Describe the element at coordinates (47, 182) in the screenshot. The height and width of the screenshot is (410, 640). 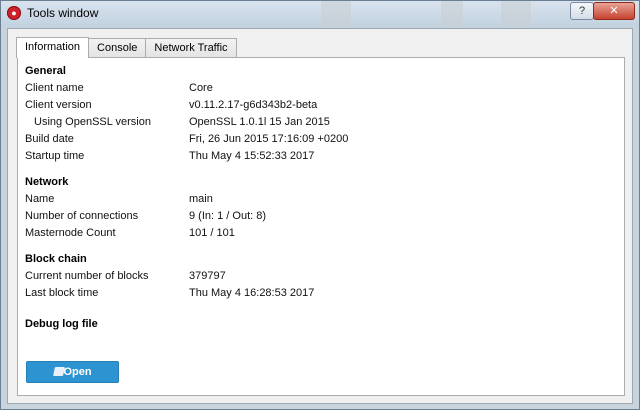
I see `section-network-heading: Network` at that location.